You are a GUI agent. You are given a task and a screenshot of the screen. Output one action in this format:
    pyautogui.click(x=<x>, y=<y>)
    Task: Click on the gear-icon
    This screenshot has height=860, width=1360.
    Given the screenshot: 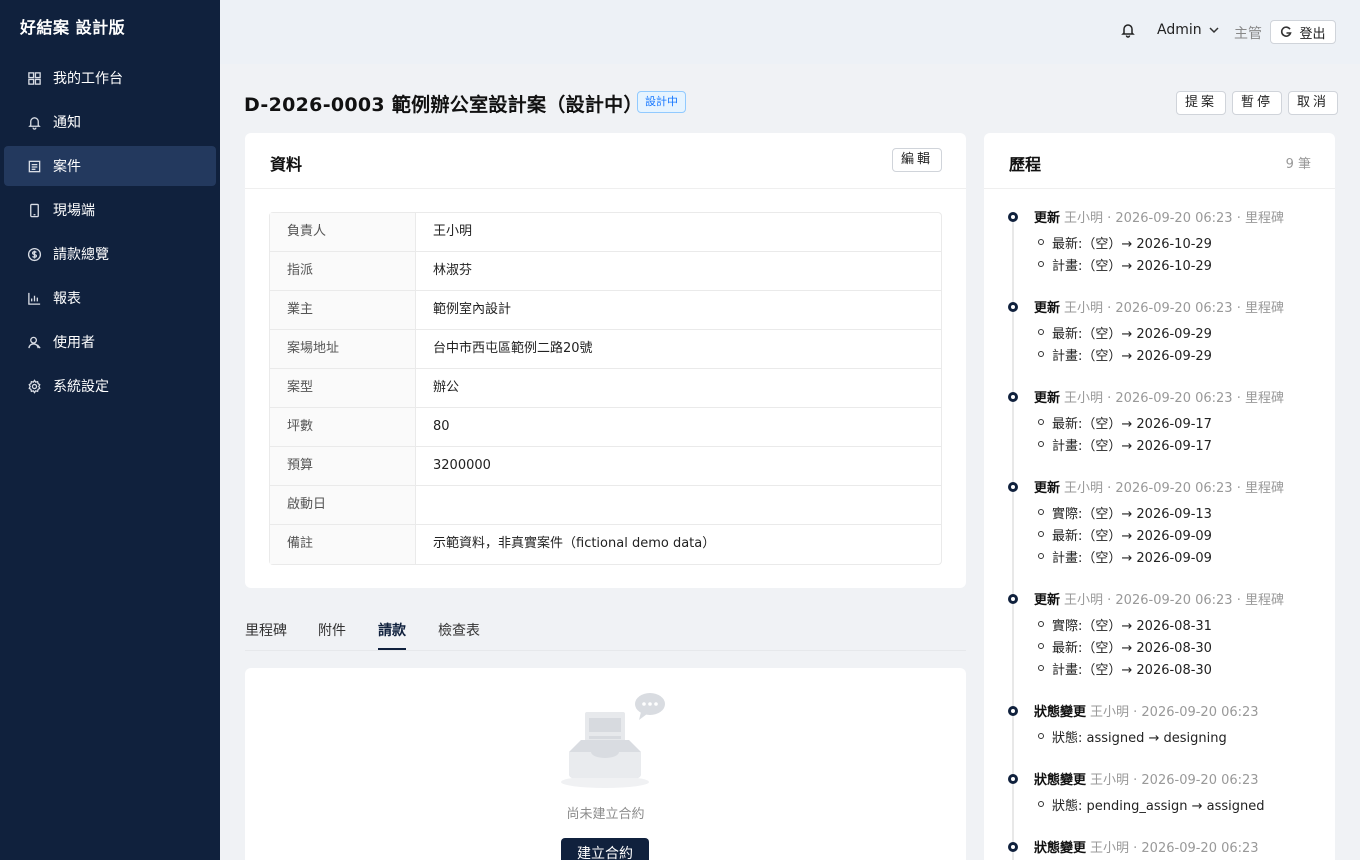 What is the action you would take?
    pyautogui.click(x=34, y=386)
    